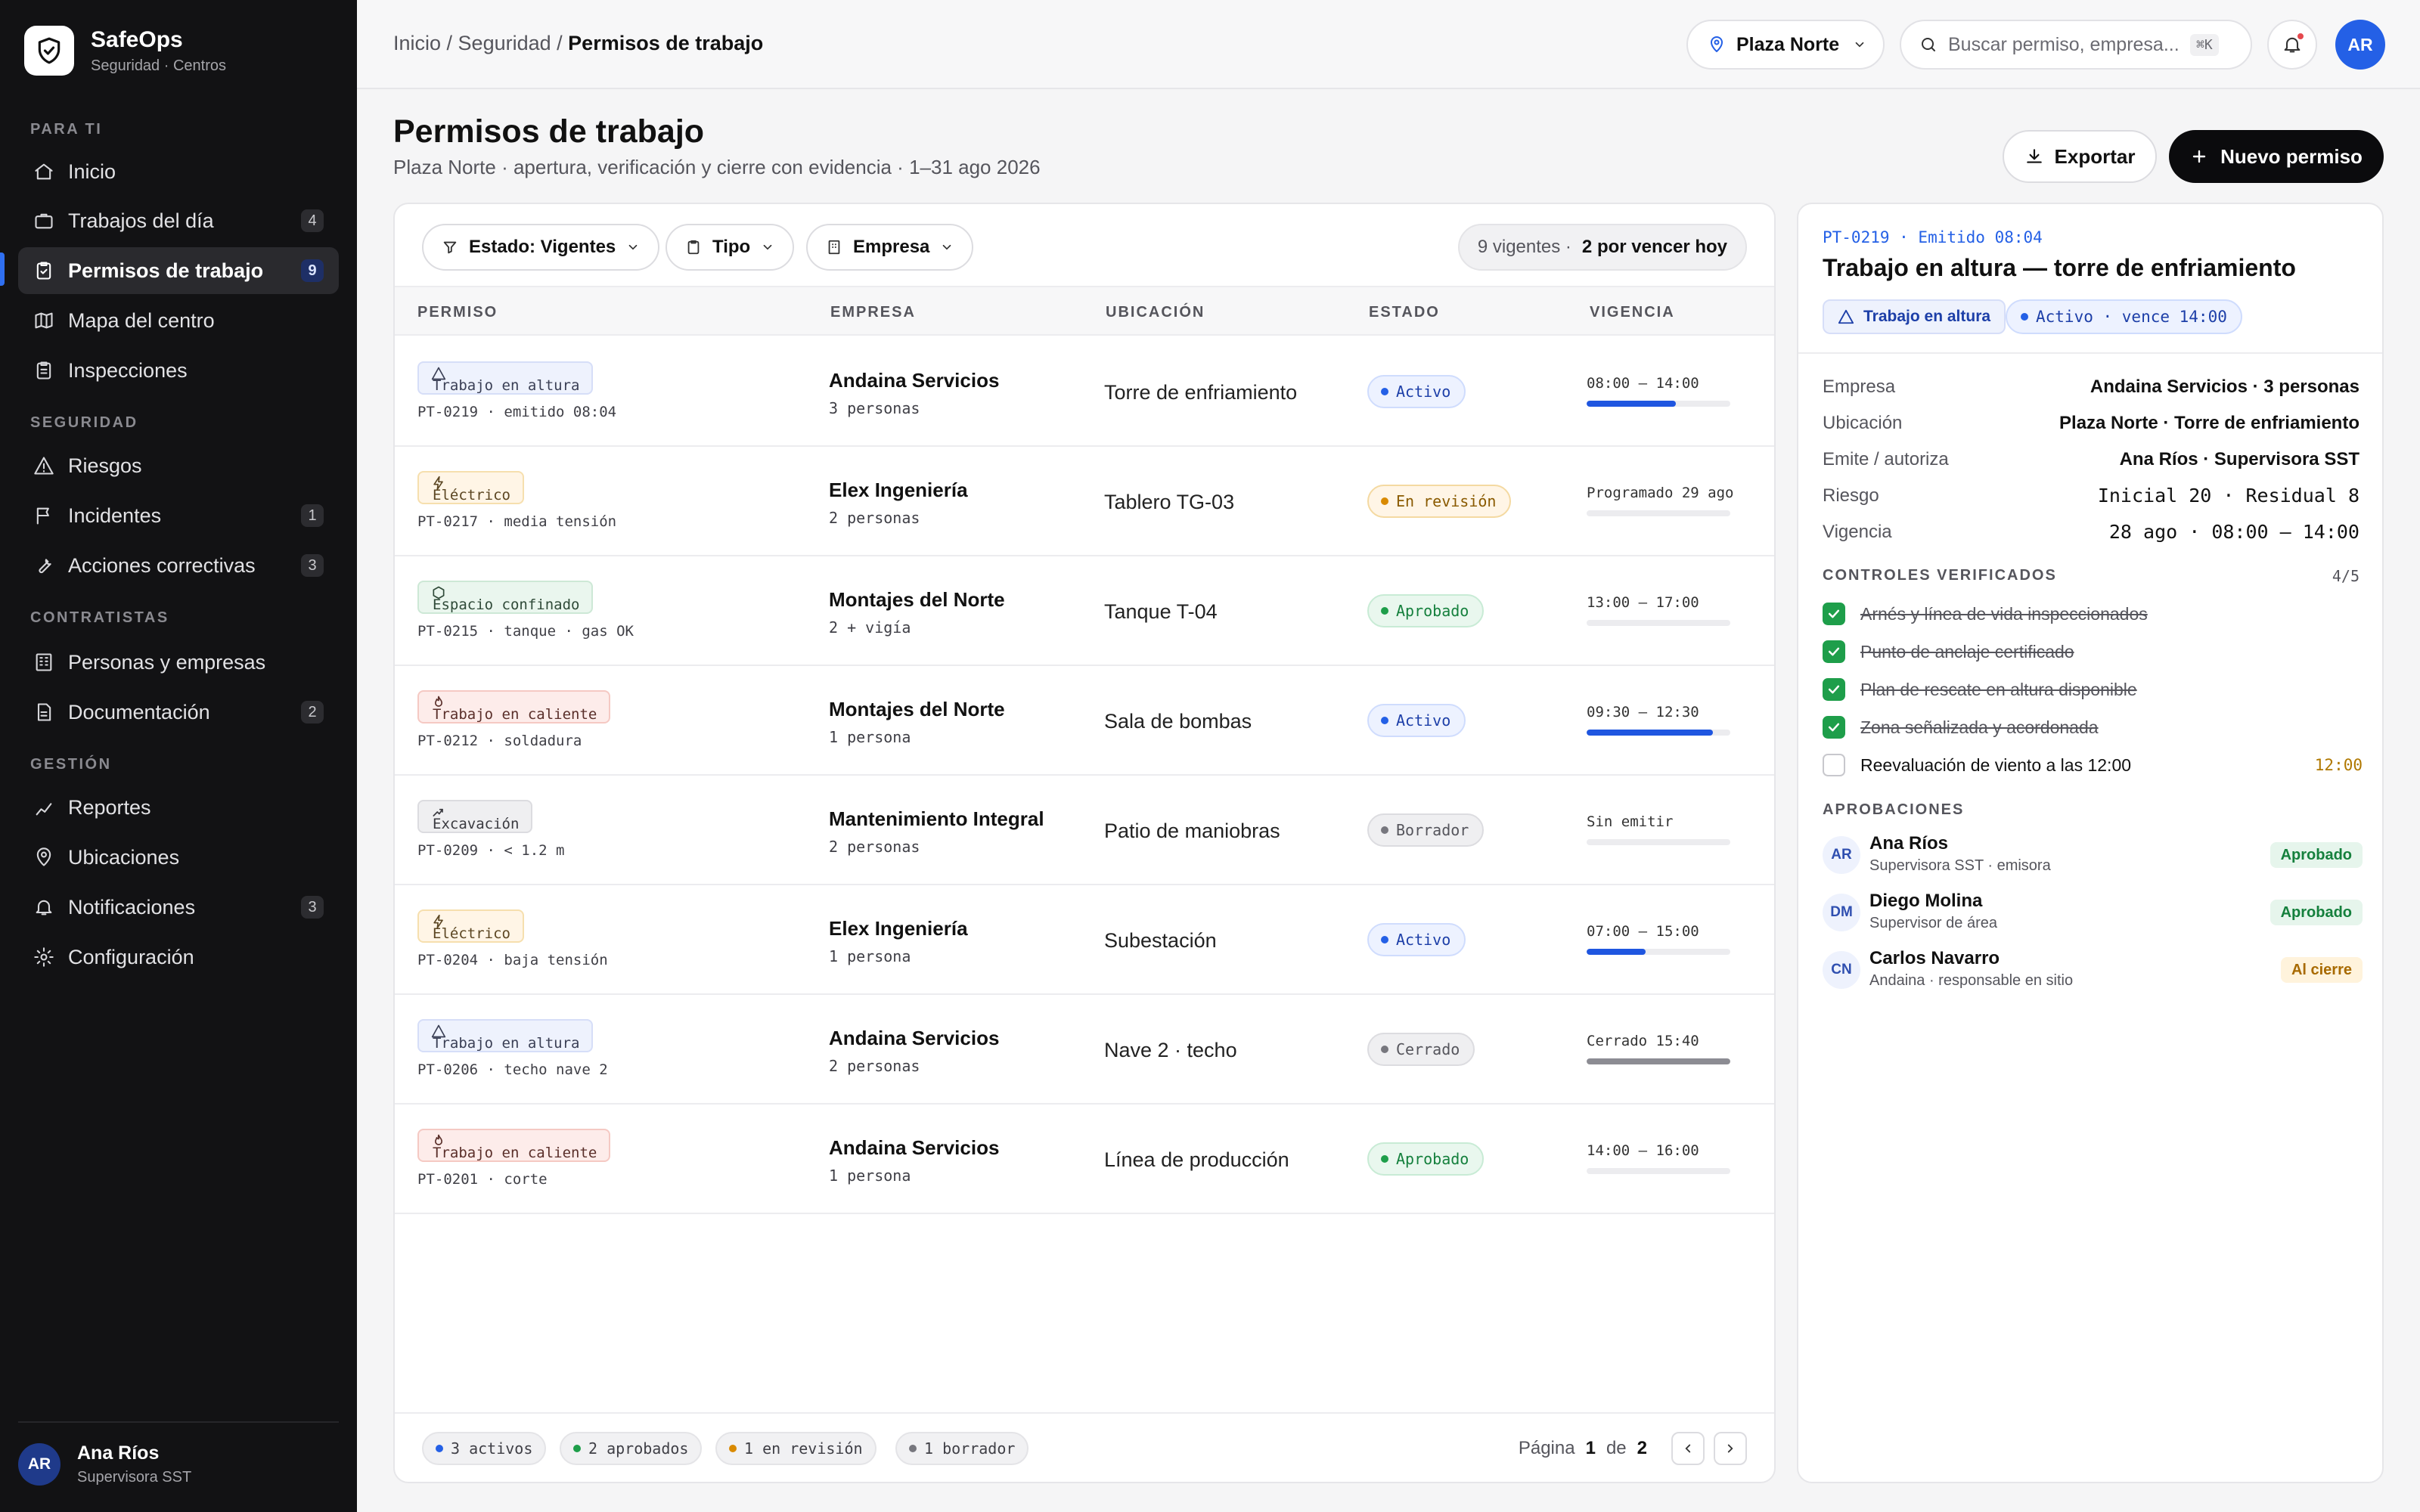 Image resolution: width=2420 pixels, height=1512 pixels. Describe the element at coordinates (178, 515) in the screenshot. I see `sidebar-item-incidentes: Incidentes 1` at that location.